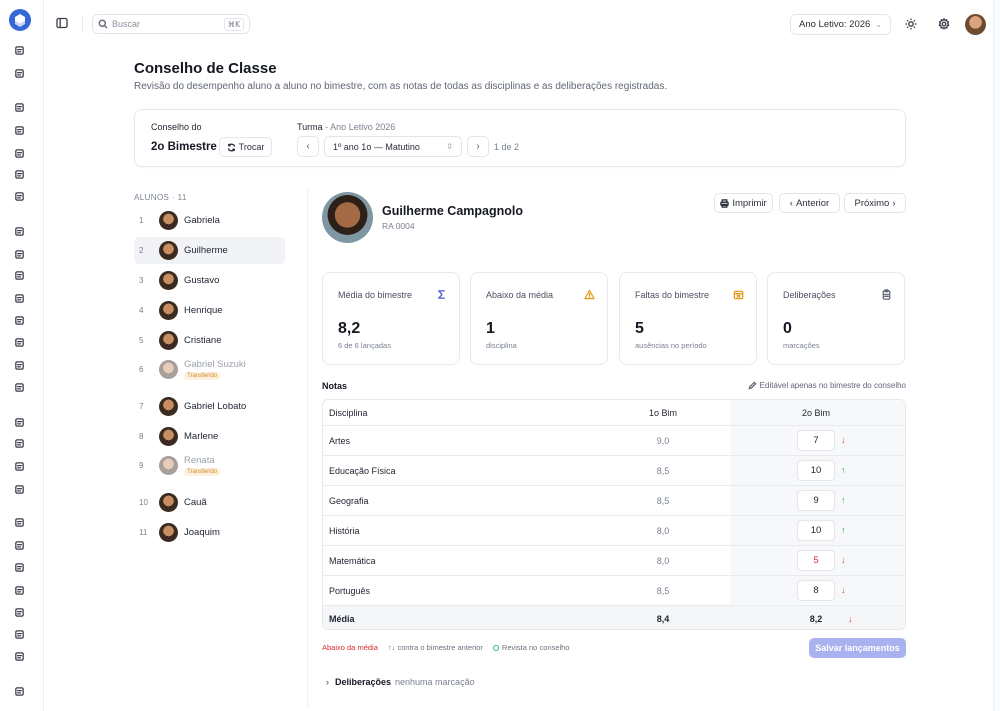 The width and height of the screenshot is (1000, 711). Describe the element at coordinates (19, 196) in the screenshot. I see `swap-icon` at that location.